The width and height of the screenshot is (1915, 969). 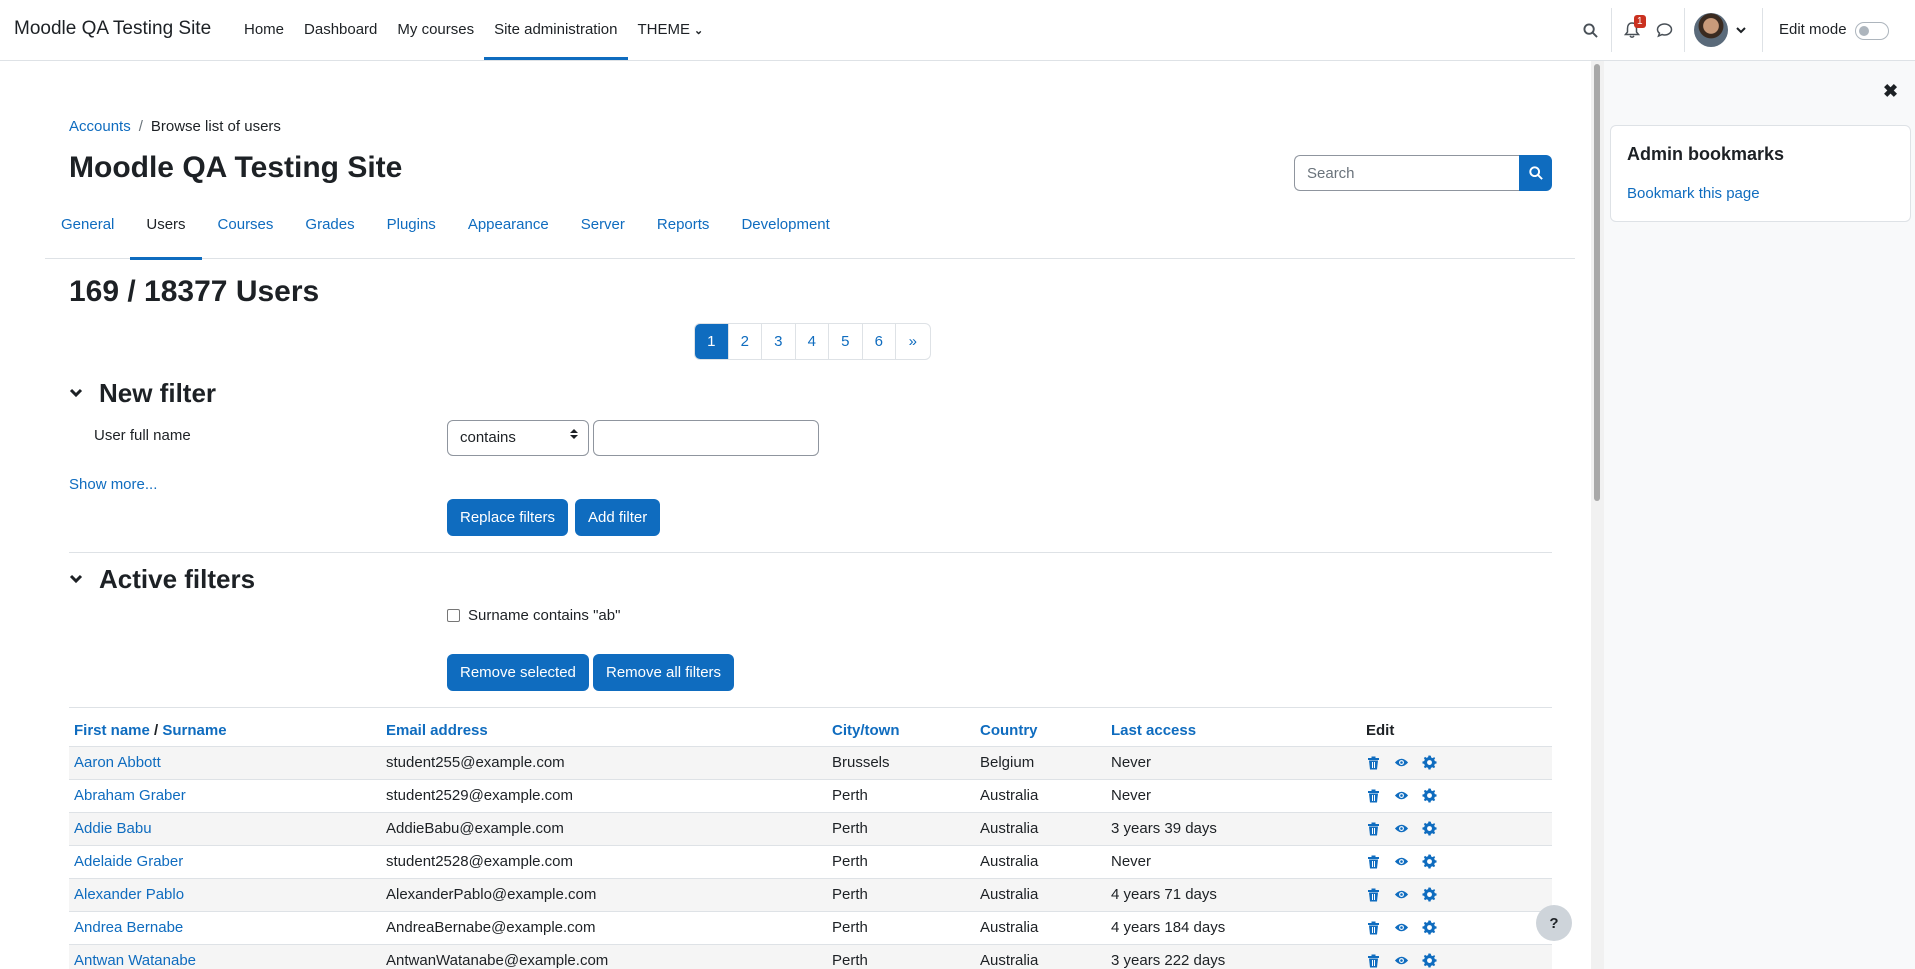 What do you see at coordinates (1009, 730) in the screenshot?
I see `sort-country-link: Country` at bounding box center [1009, 730].